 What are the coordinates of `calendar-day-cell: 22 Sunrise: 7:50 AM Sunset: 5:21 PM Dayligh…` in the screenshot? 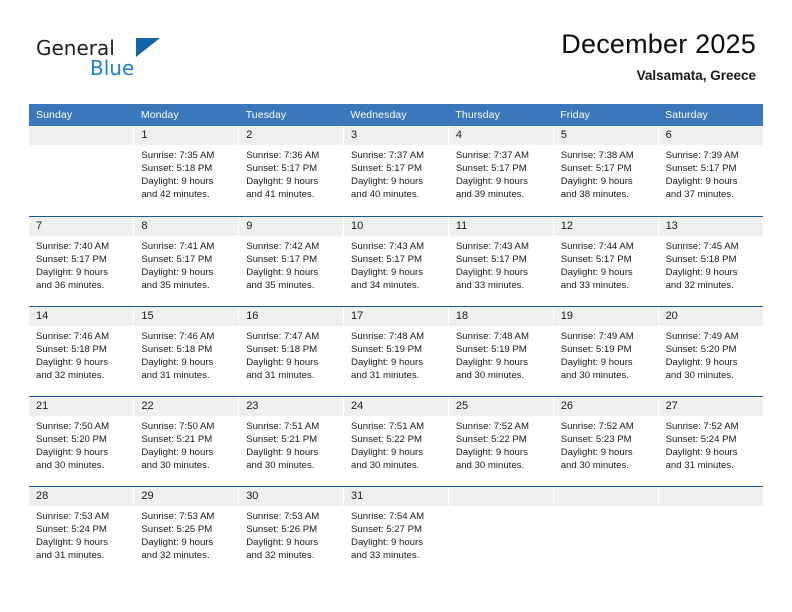 It's located at (186, 441).